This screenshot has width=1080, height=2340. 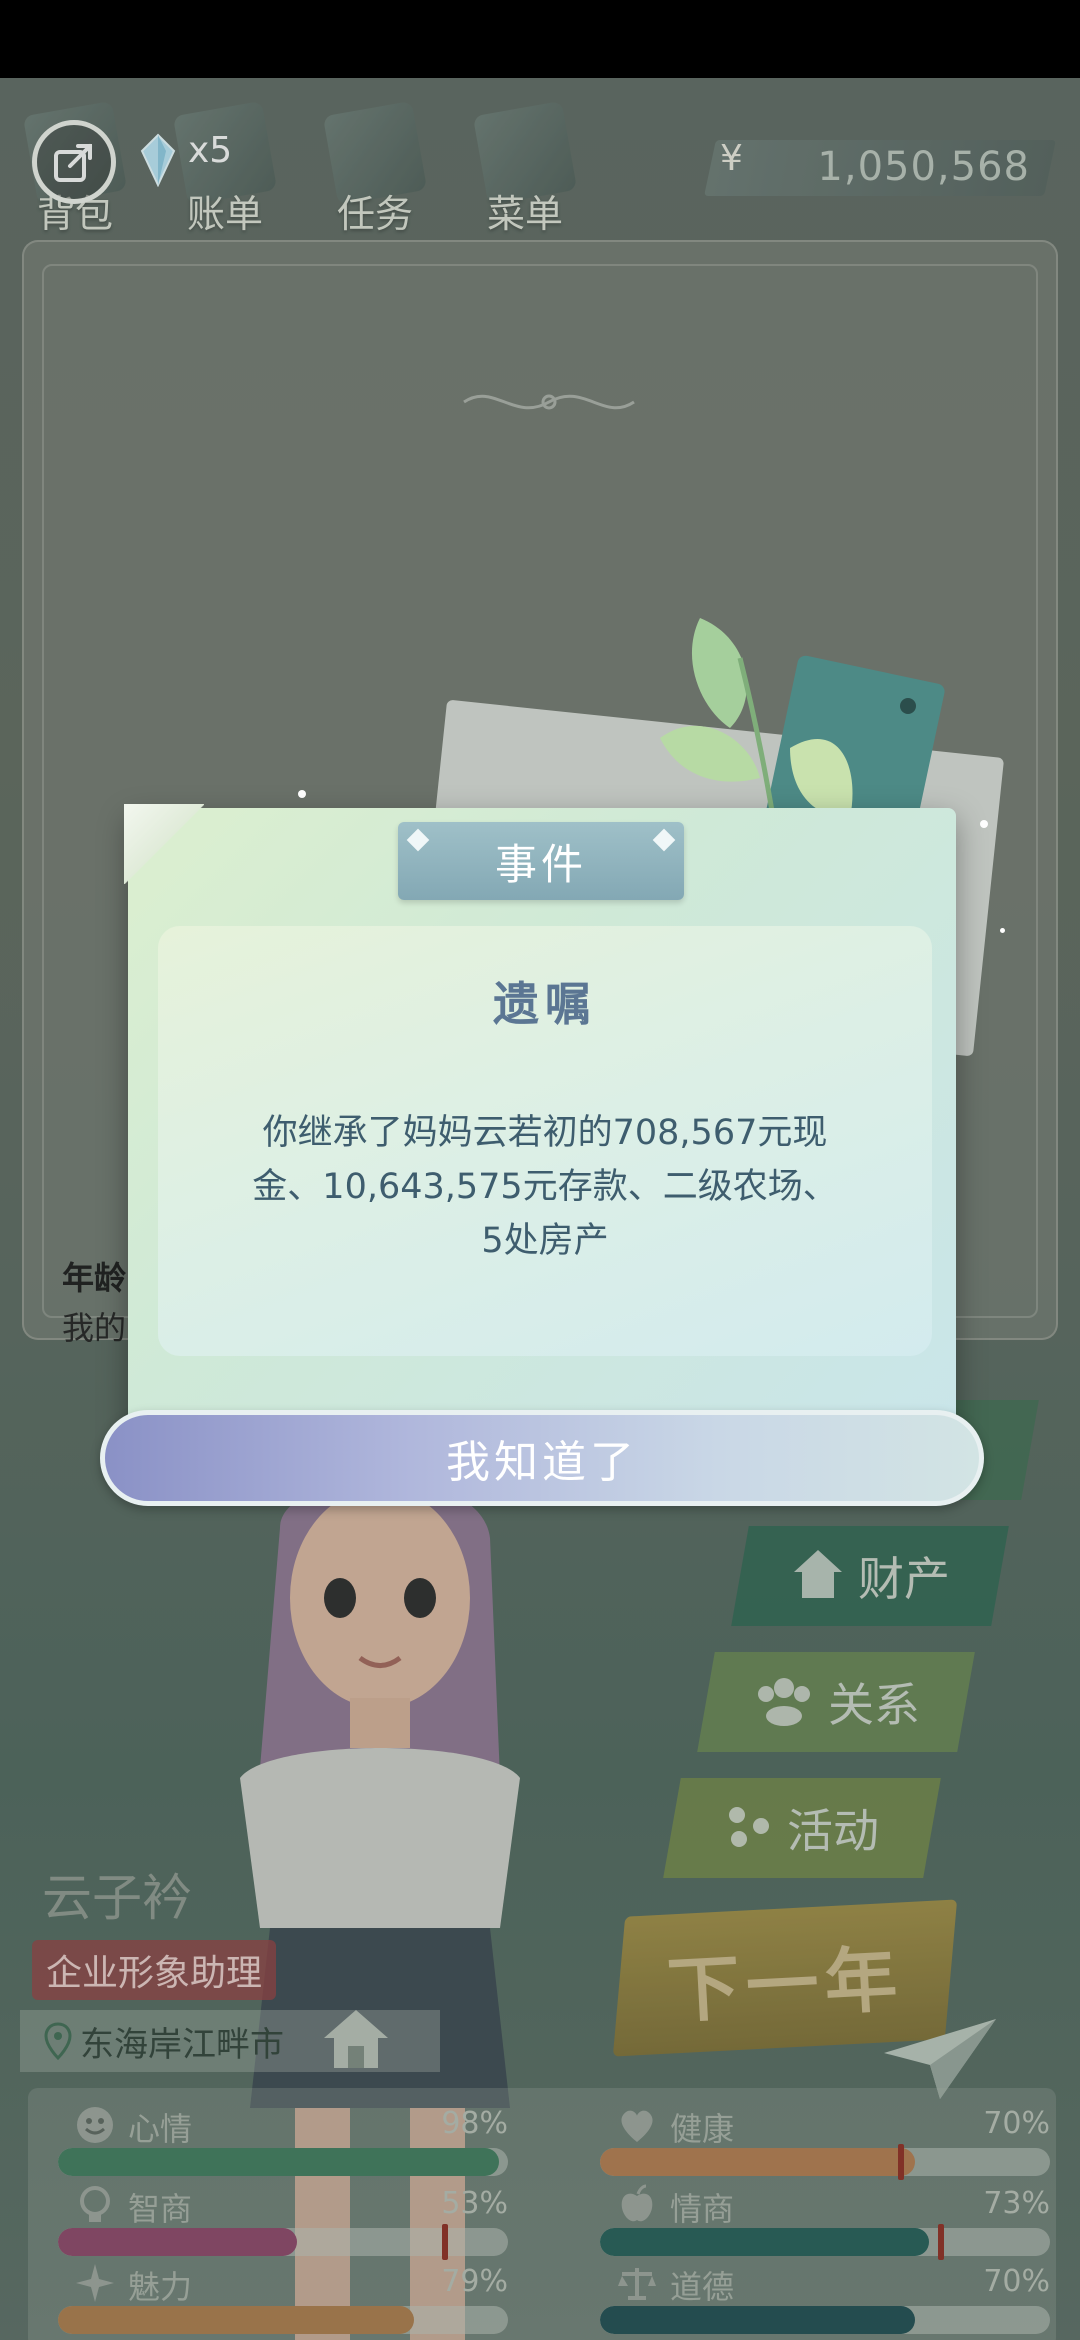 What do you see at coordinates (545, 1133) in the screenshot?
I see `event-text-line: 你继承了妈妈云若初的708,567元现` at bounding box center [545, 1133].